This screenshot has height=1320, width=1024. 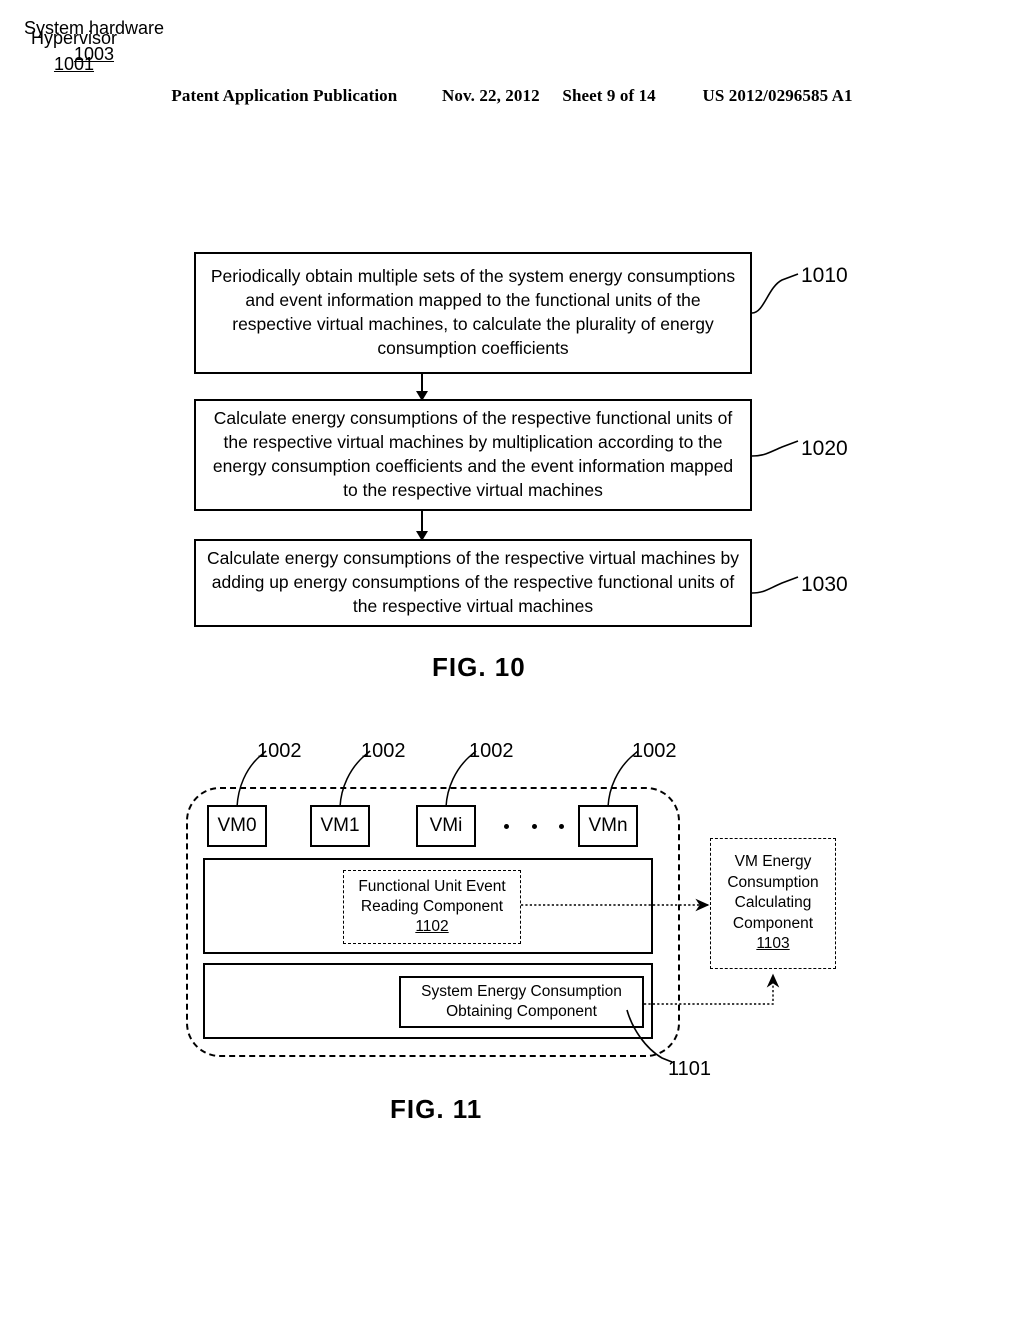 What do you see at coordinates (690, 1069) in the screenshot?
I see `reference-number-1101: 1101` at bounding box center [690, 1069].